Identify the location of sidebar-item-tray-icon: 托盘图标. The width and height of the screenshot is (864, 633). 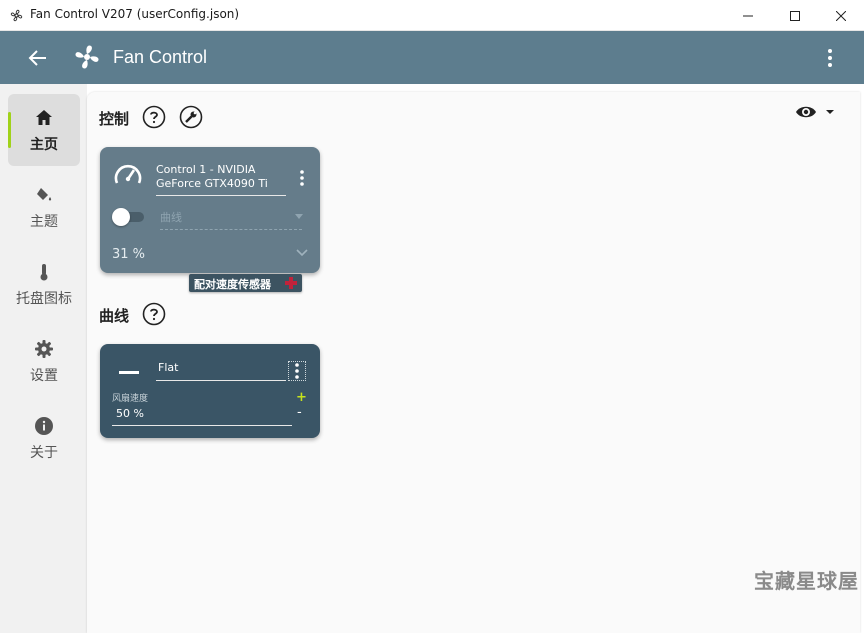
(44, 284).